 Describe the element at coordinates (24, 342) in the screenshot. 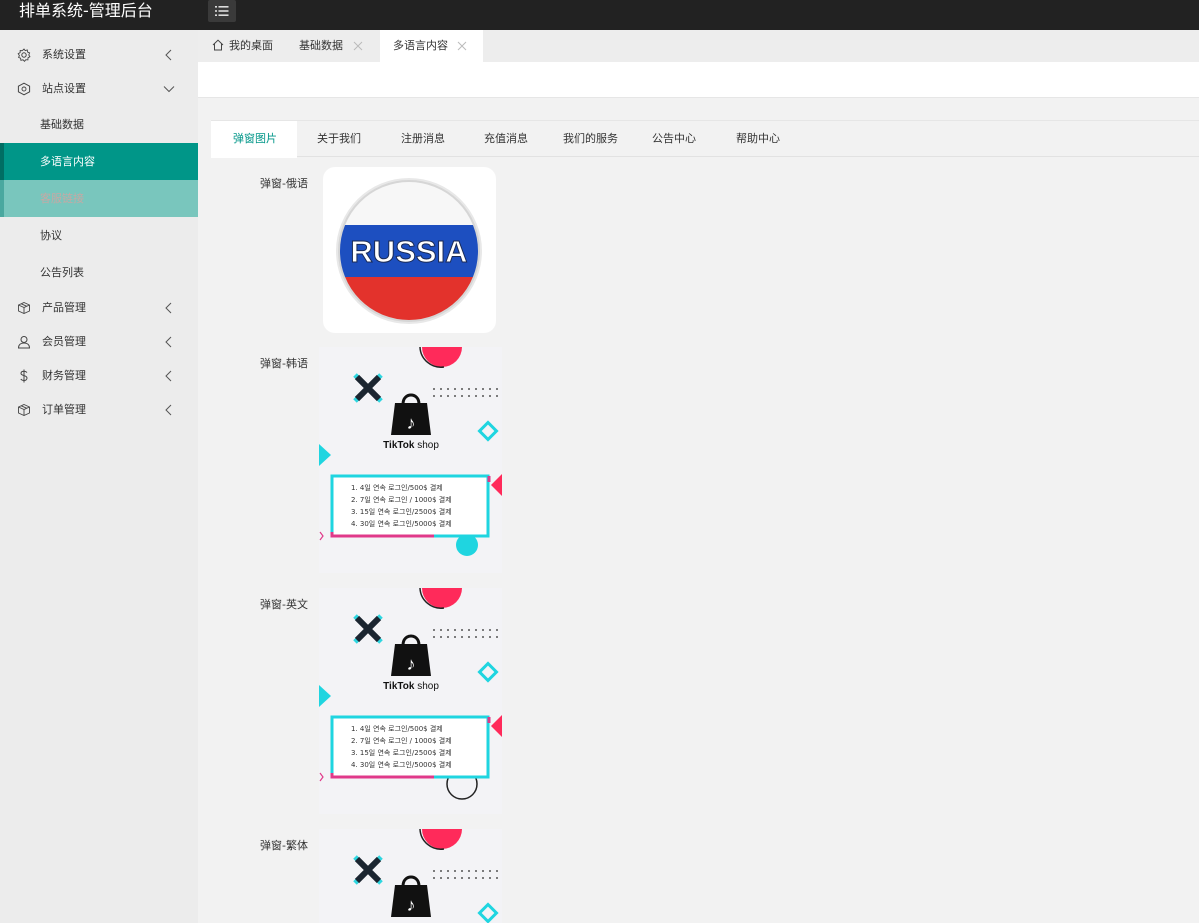

I see `user-icon` at that location.